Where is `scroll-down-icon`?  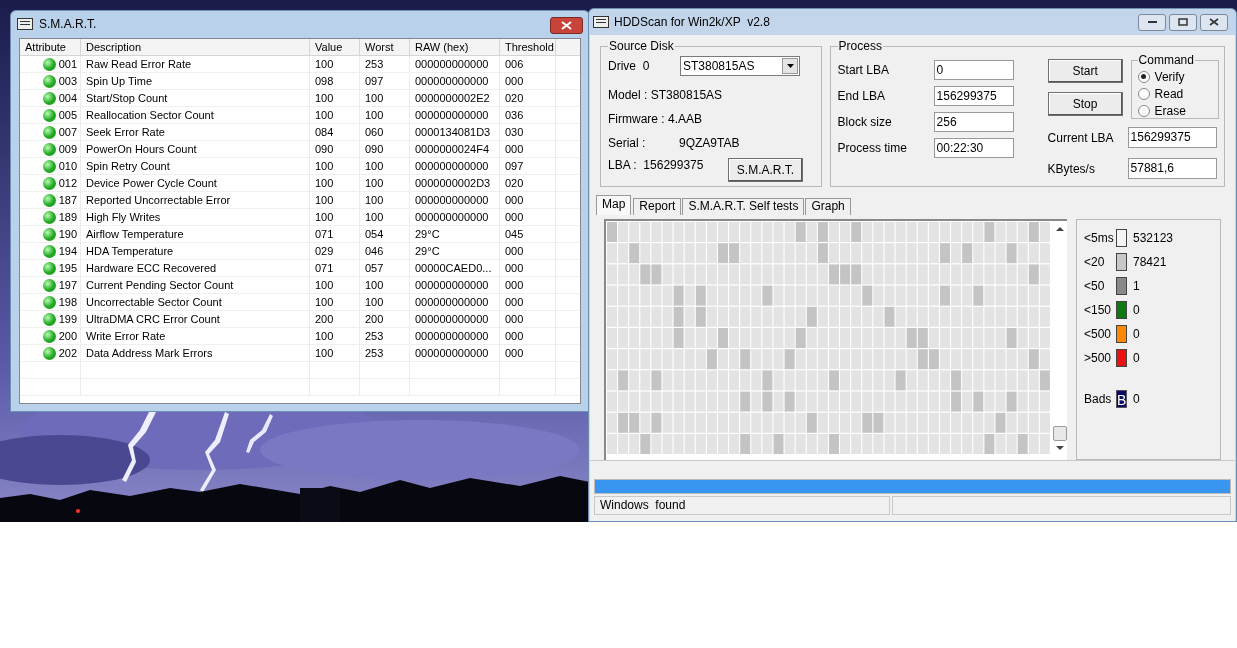
scroll-down-icon is located at coordinates (1059, 448).